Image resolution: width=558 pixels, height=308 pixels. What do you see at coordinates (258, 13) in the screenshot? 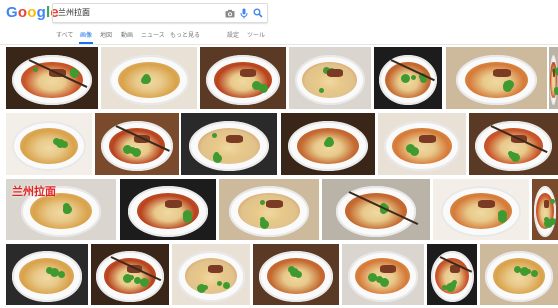
I see `search-icon` at bounding box center [258, 13].